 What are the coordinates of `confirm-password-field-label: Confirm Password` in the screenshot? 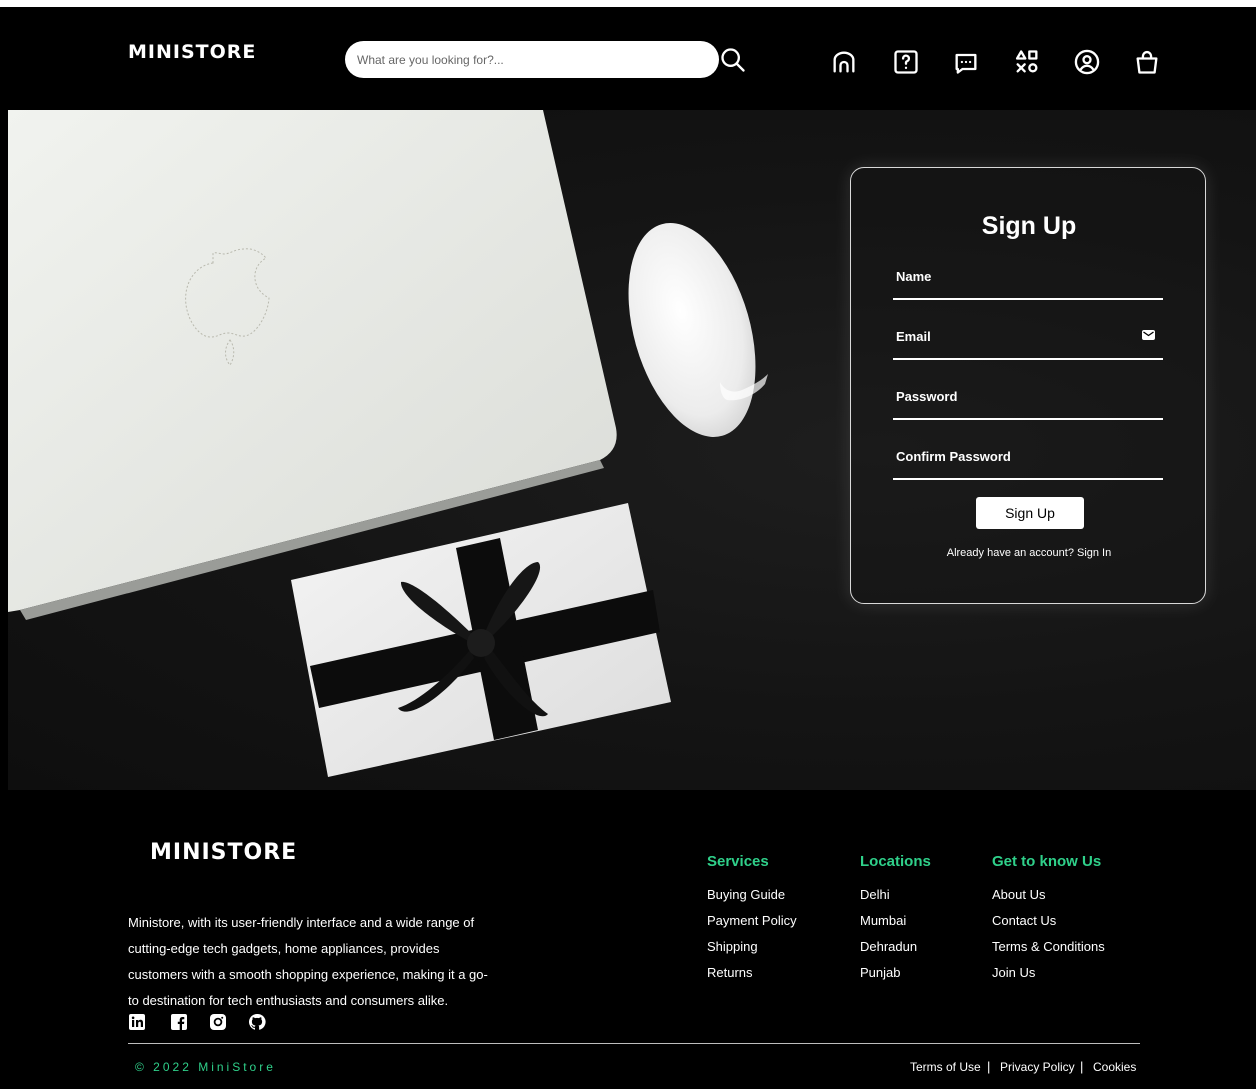 It's located at (953, 456).